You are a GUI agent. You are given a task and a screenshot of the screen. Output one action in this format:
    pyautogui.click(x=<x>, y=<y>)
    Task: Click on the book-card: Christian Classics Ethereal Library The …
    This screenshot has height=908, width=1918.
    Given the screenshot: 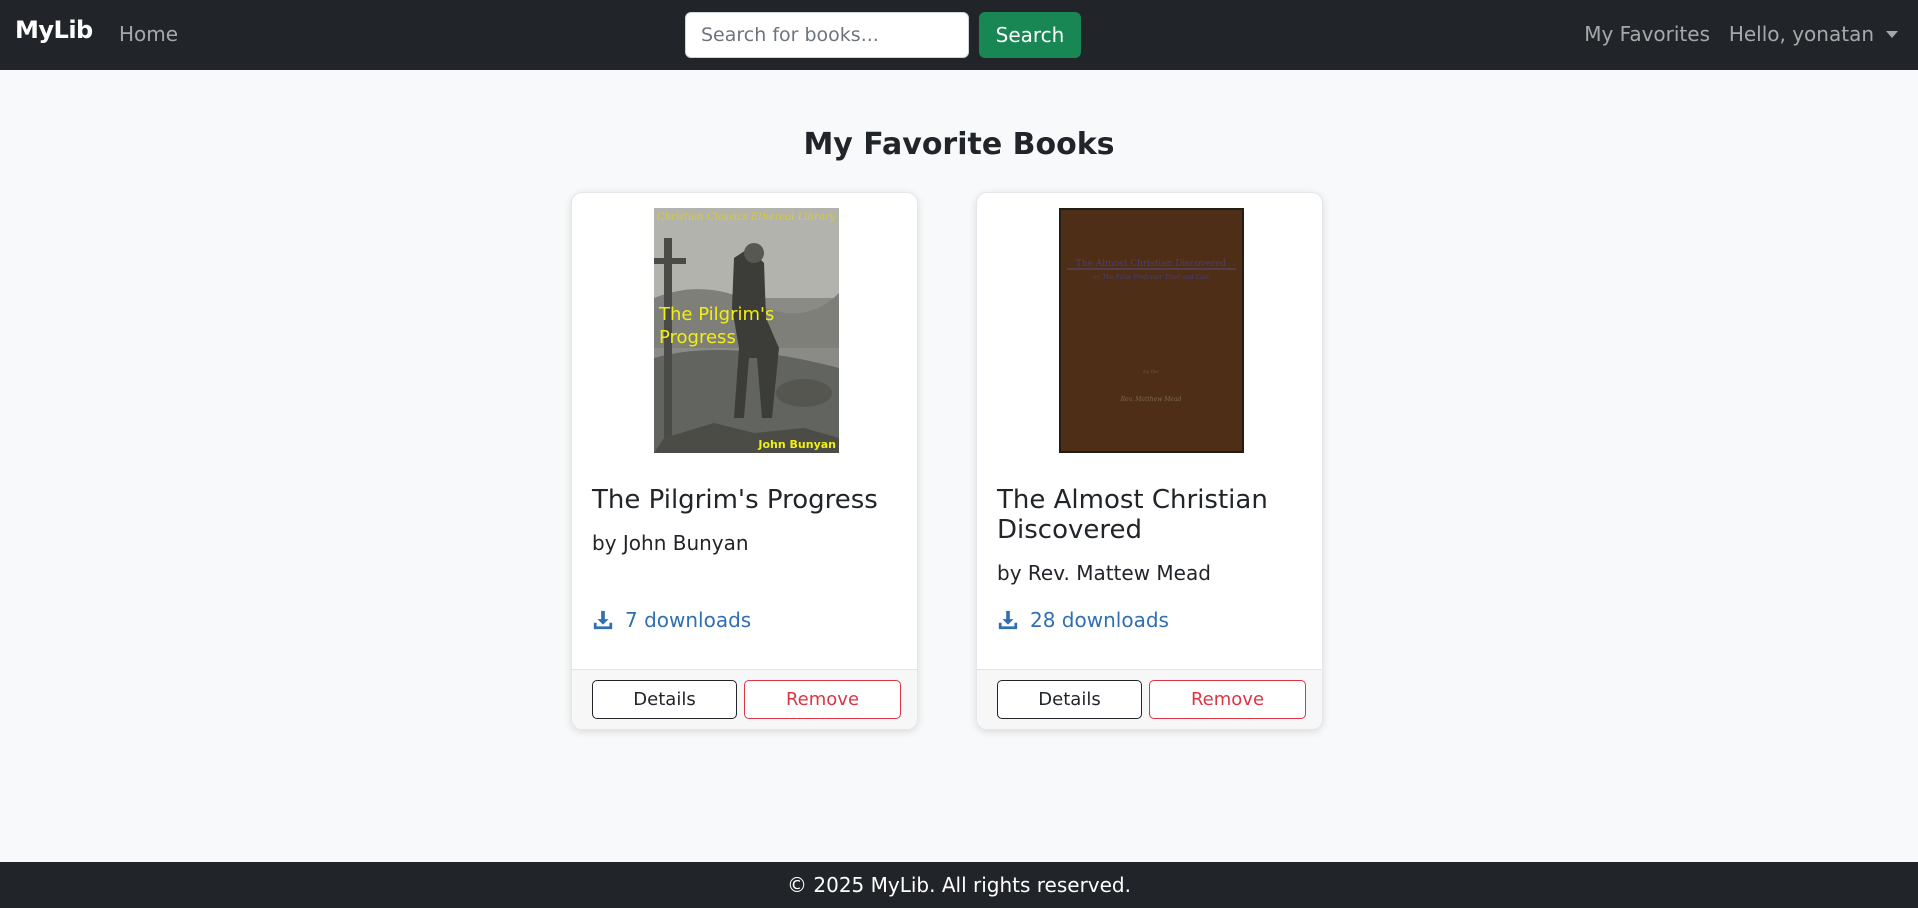 What is the action you would take?
    pyautogui.click(x=744, y=461)
    